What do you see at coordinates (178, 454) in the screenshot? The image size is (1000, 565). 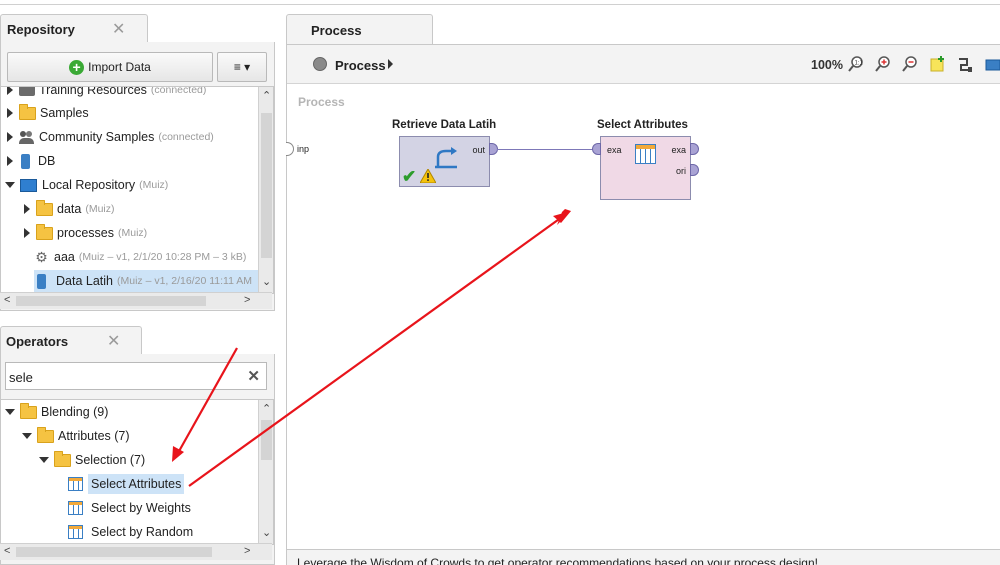 I see `annotation-arrowhead` at bounding box center [178, 454].